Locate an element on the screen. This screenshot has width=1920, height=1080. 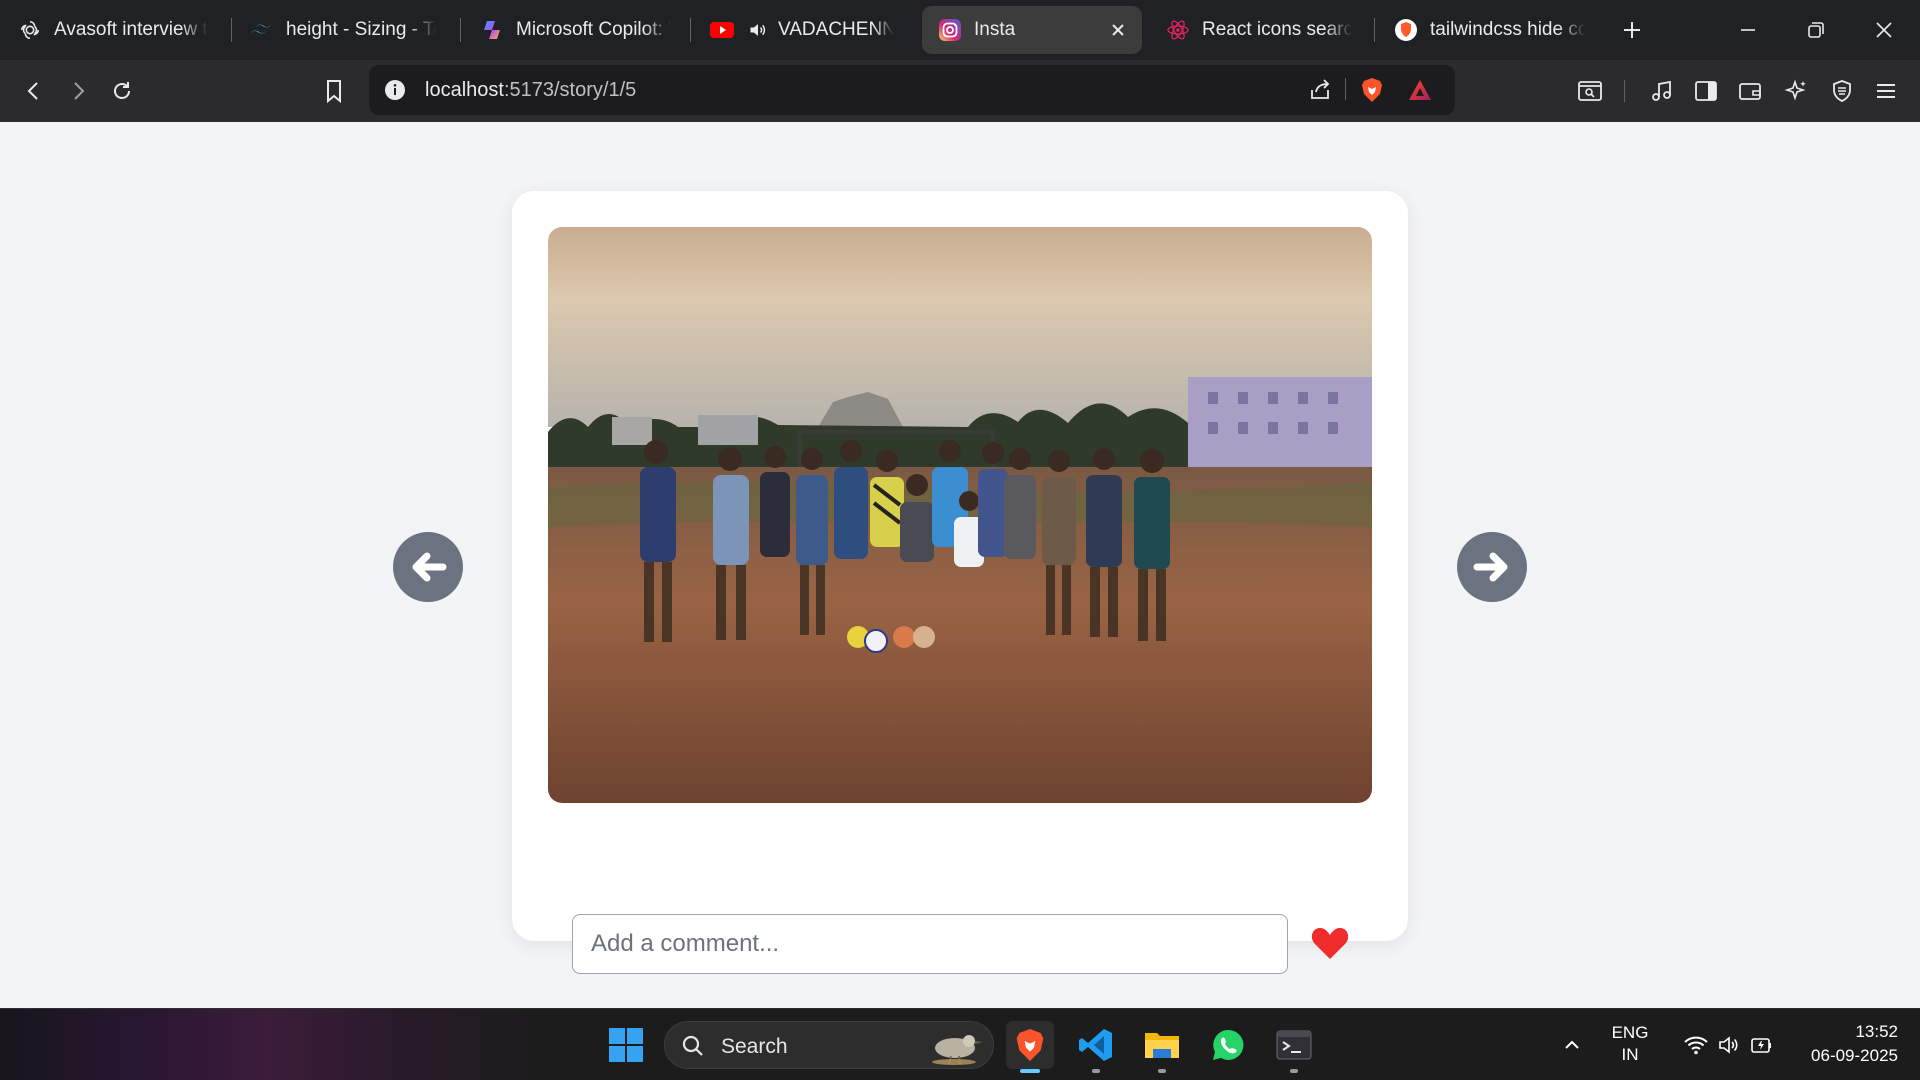
windows-logo-icon is located at coordinates (626, 1045).